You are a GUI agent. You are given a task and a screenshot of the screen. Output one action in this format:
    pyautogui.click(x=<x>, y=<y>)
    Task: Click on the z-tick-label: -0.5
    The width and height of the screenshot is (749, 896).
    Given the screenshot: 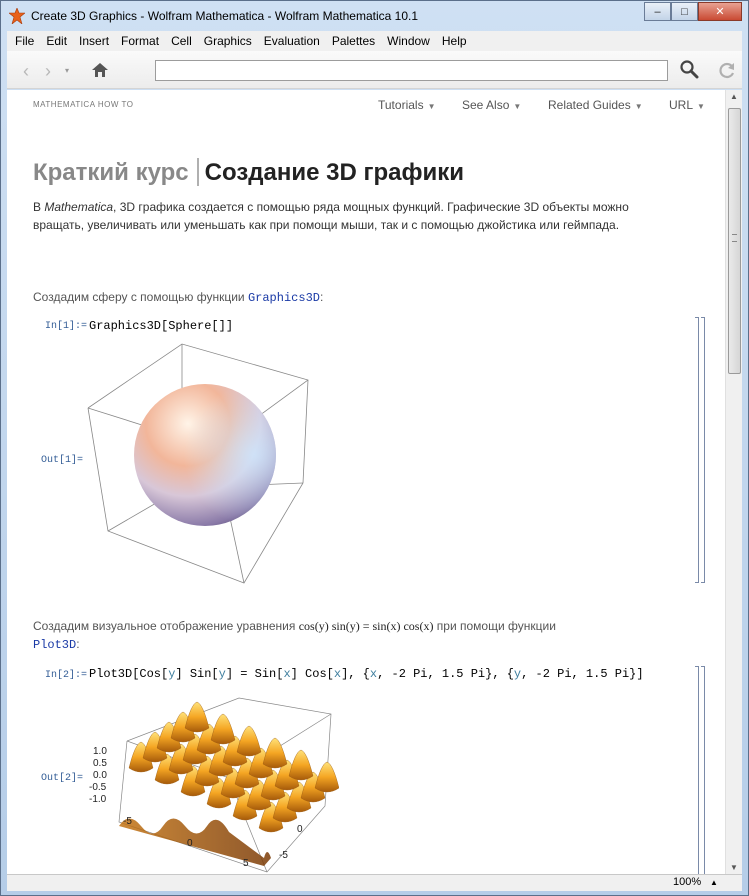 What is the action you would take?
    pyautogui.click(x=98, y=787)
    